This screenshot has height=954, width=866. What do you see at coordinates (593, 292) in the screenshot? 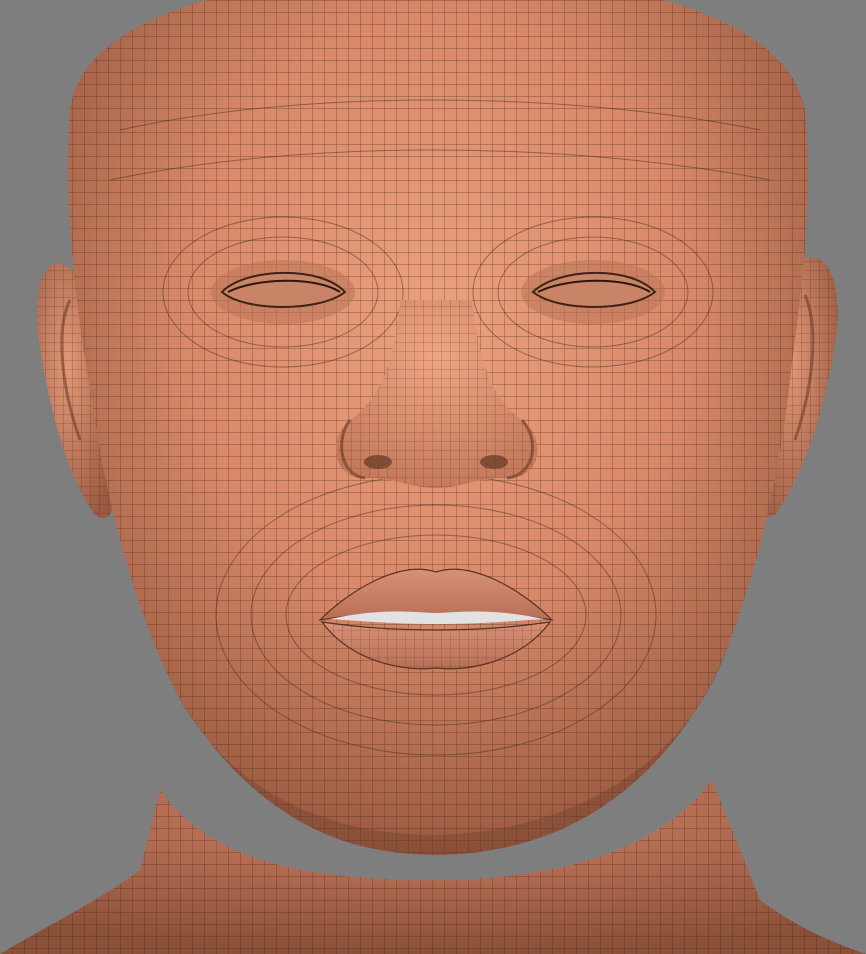
I see `right-eye` at bounding box center [593, 292].